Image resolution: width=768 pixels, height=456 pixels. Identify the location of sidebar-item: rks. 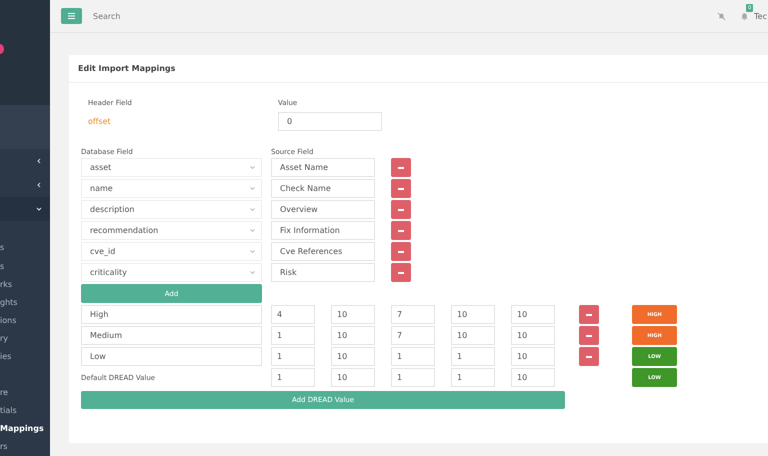
(25, 284).